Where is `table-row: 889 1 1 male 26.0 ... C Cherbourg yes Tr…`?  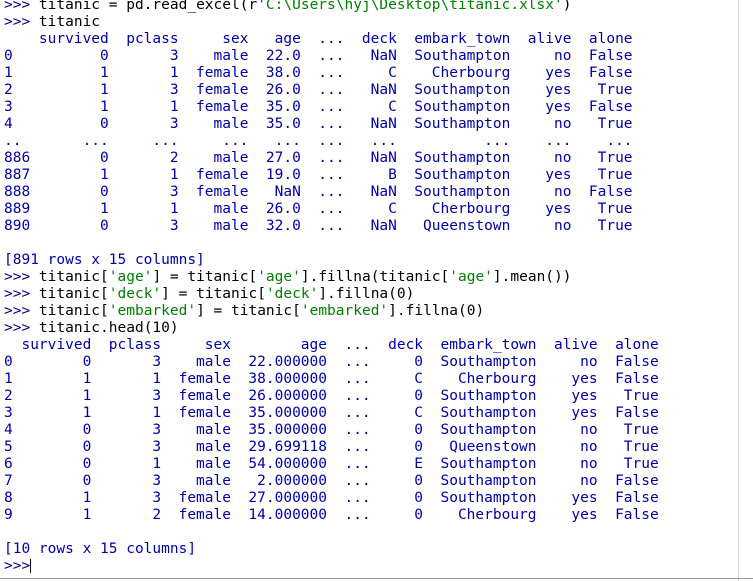 table-row: 889 1 1 male 26.0 ... C Cherbourg yes Tr… is located at coordinates (318, 209).